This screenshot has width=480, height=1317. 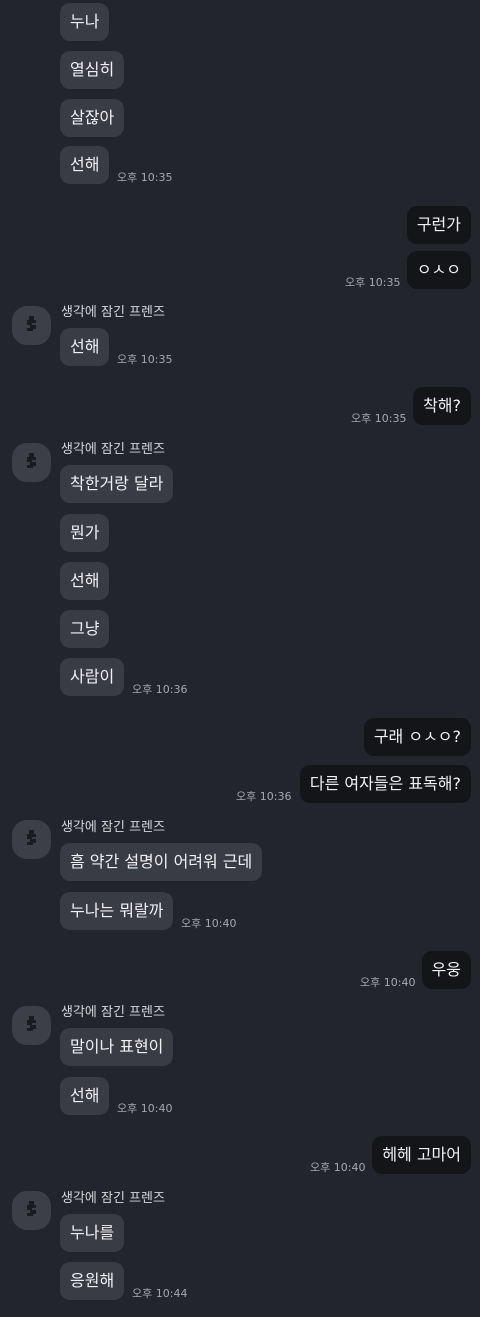 I want to click on message-bubble: 구래 ㅇㅅㅇ?, so click(x=417, y=737).